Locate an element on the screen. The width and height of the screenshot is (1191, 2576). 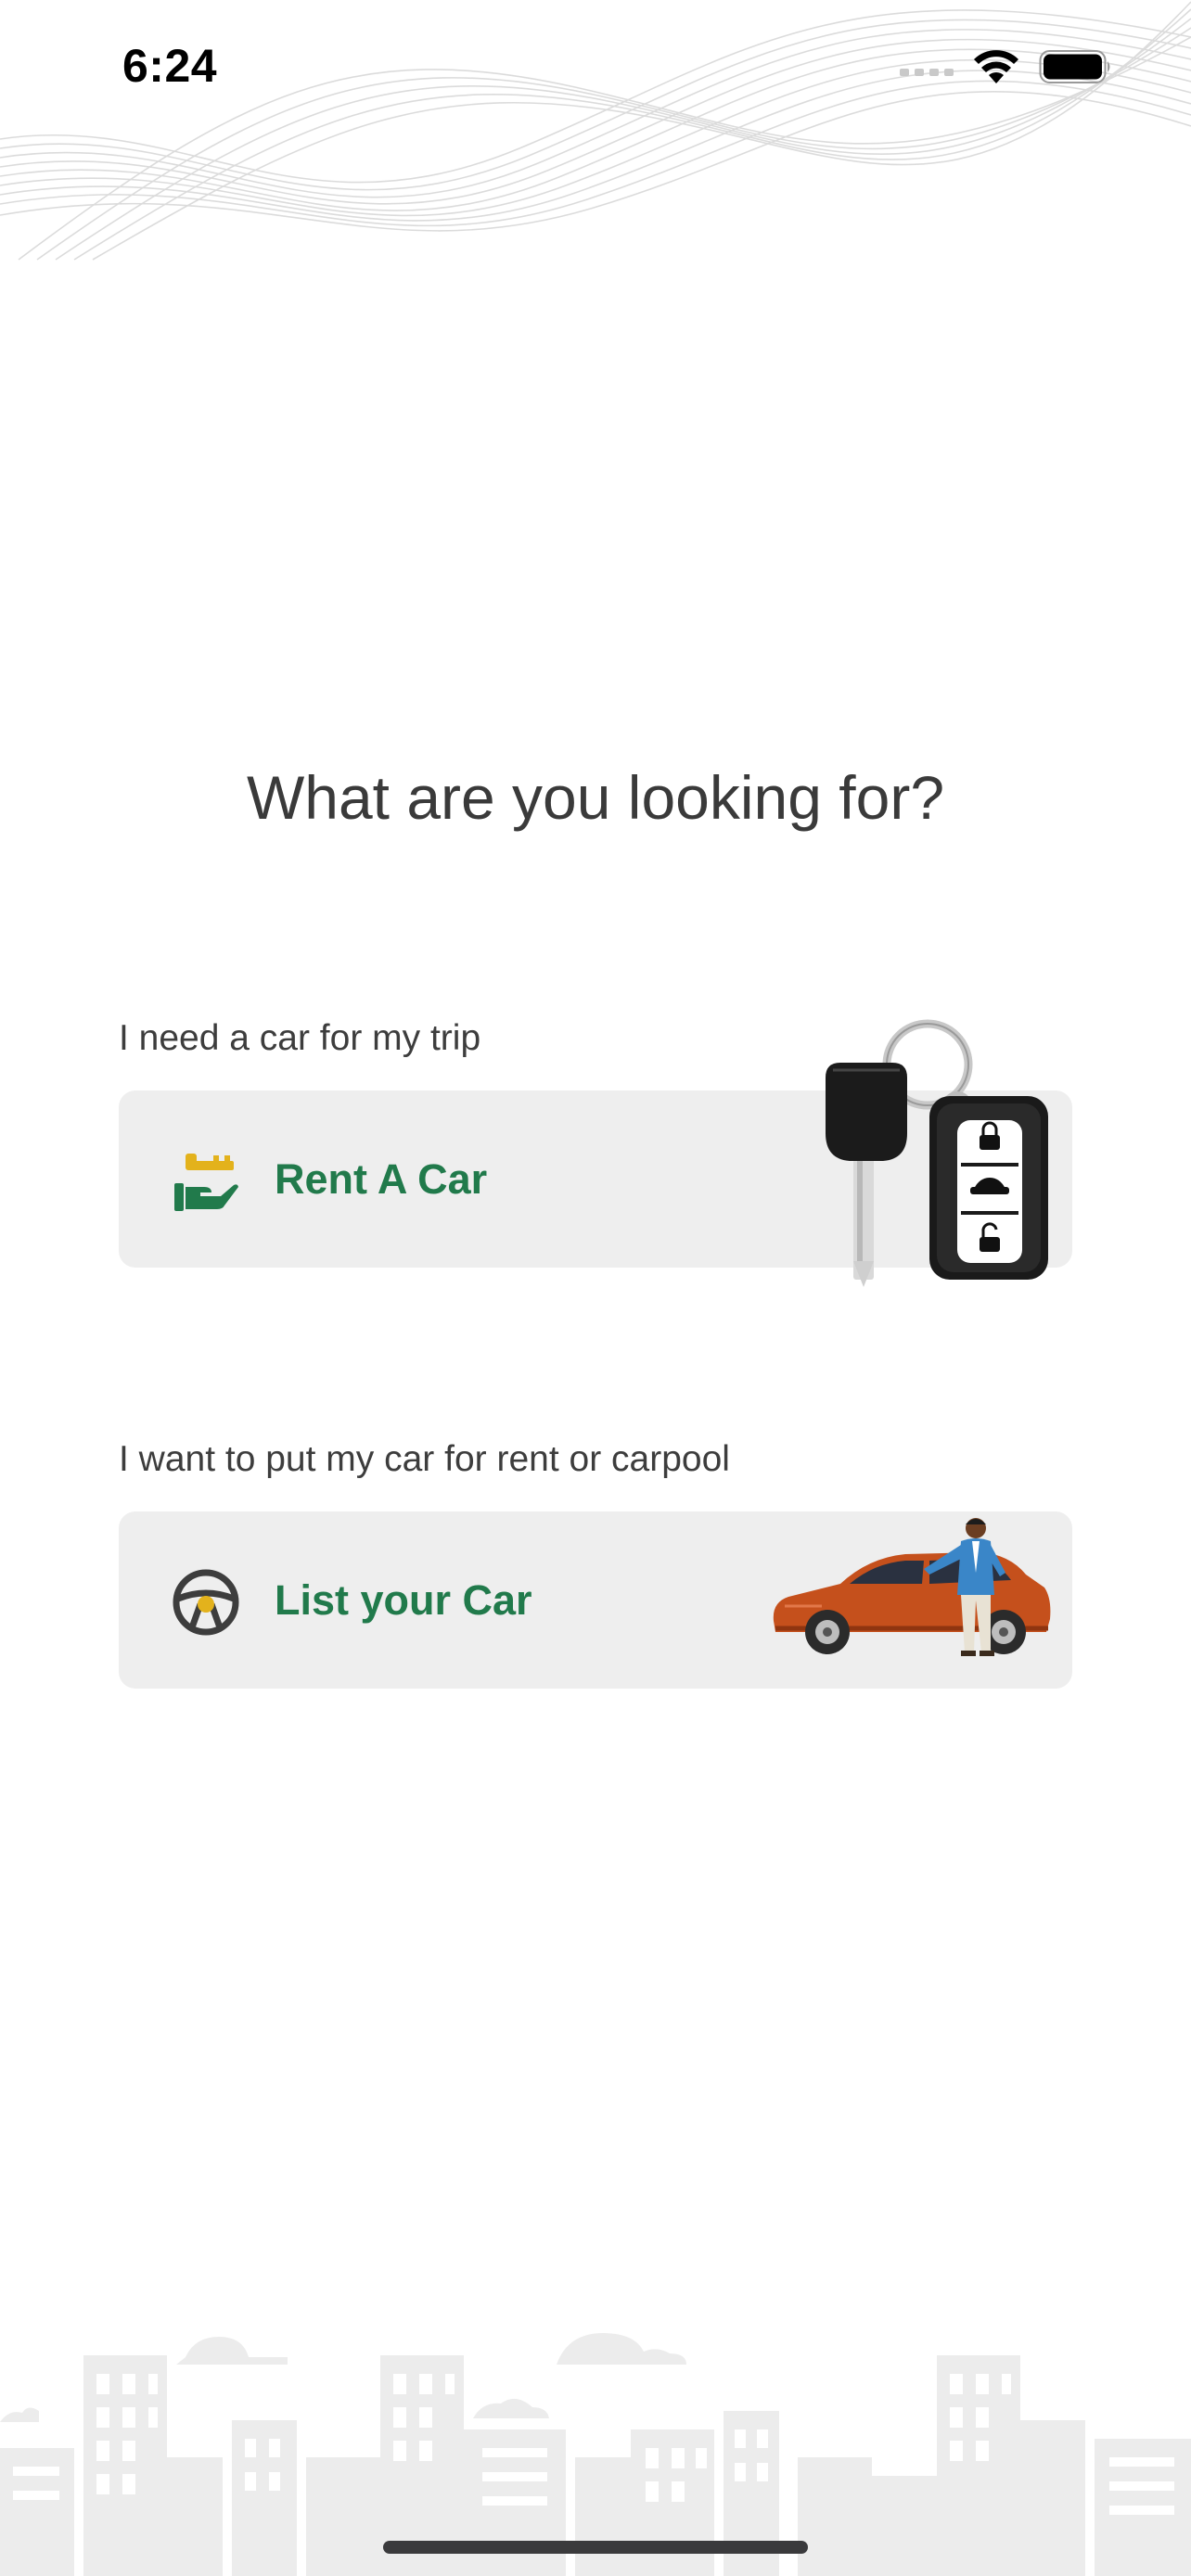
man-with-orange-car-illustration is located at coordinates (912, 1587).